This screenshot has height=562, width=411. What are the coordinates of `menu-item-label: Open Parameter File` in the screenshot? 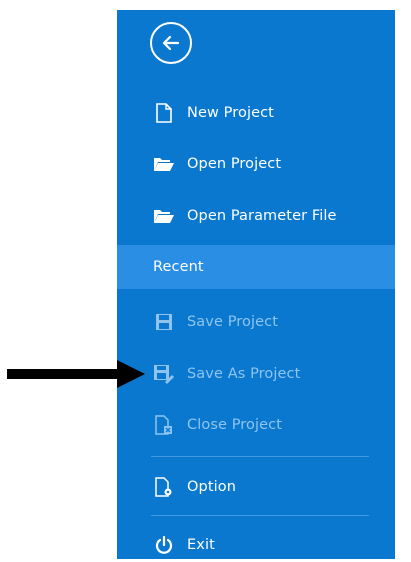 It's located at (262, 216).